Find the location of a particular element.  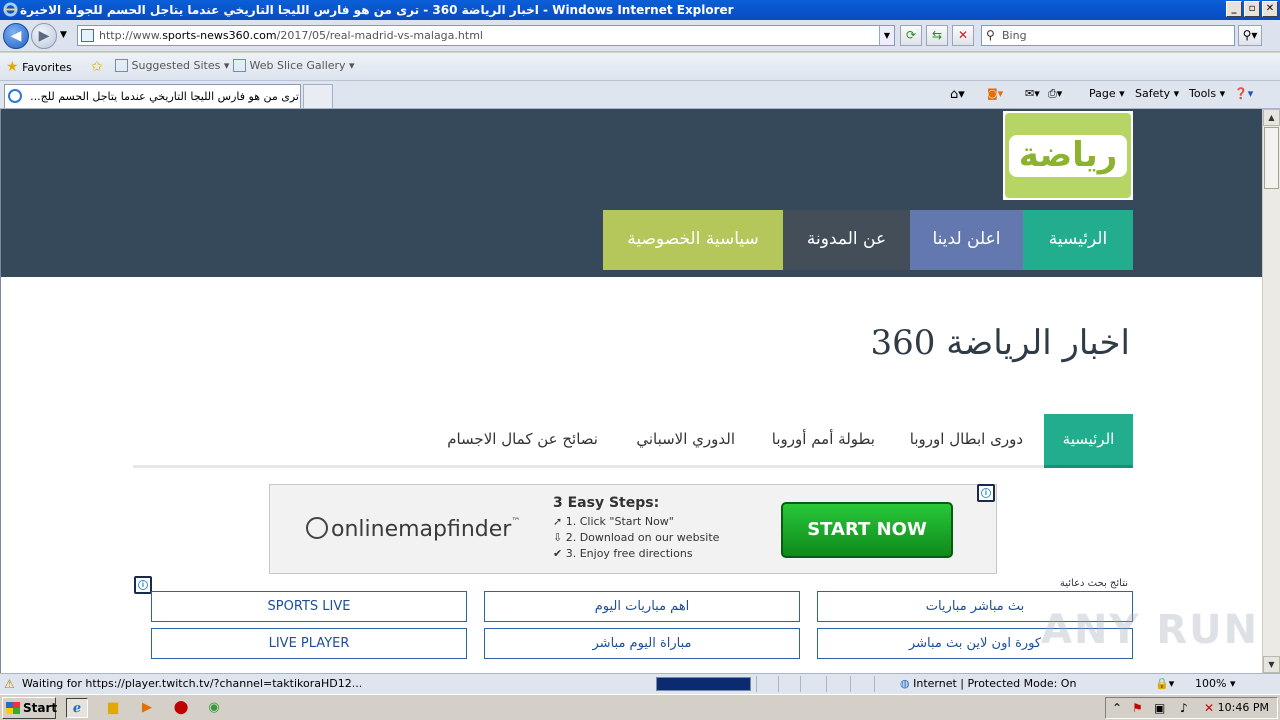

feeds-icon: ◙▾ is located at coordinates (995, 93).